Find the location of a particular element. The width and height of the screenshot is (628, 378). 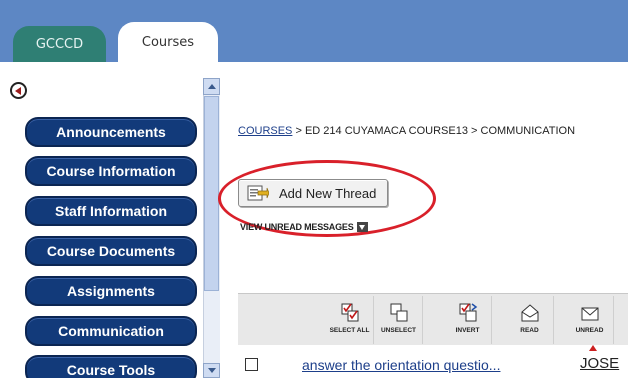

open-envelope-icon is located at coordinates (529, 313).